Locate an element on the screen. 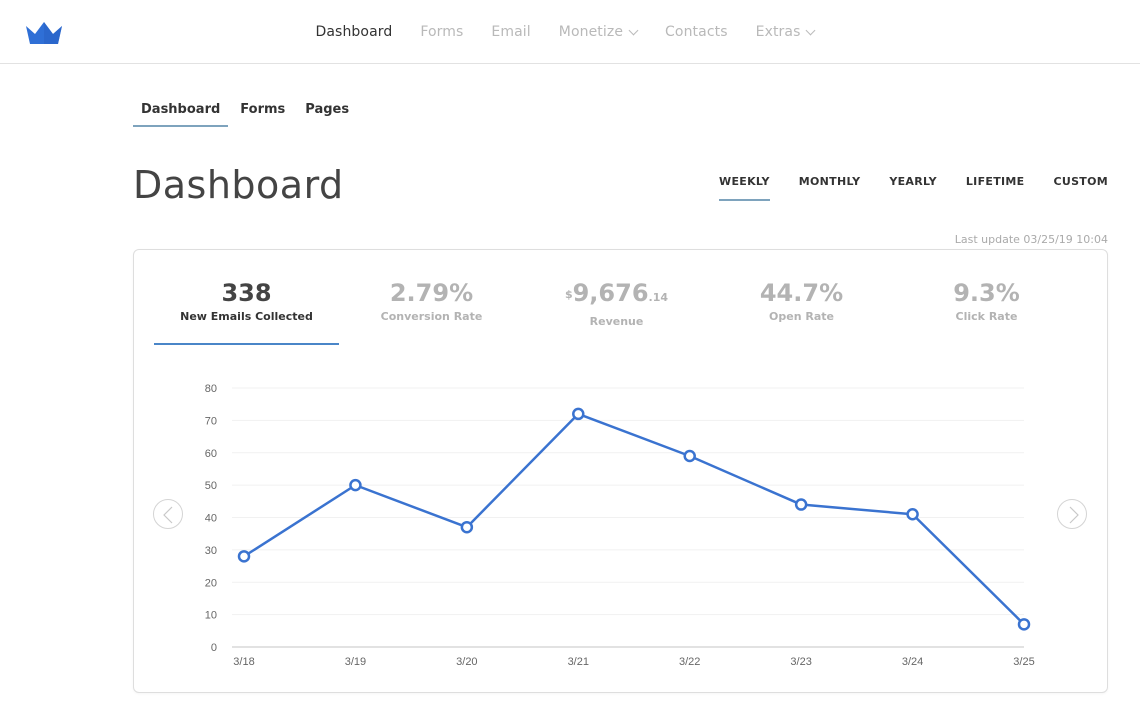  y-tick-label: 20 is located at coordinates (211, 583).